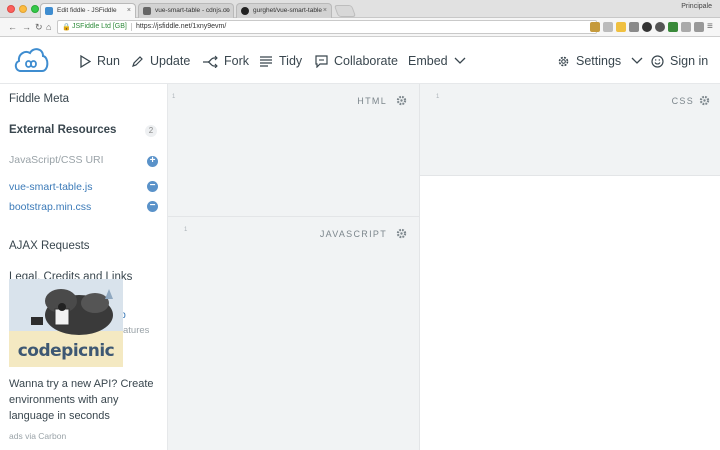 The width and height of the screenshot is (720, 450). I want to click on resource-uri-input: JavaScript/CSS URI, so click(56, 160).